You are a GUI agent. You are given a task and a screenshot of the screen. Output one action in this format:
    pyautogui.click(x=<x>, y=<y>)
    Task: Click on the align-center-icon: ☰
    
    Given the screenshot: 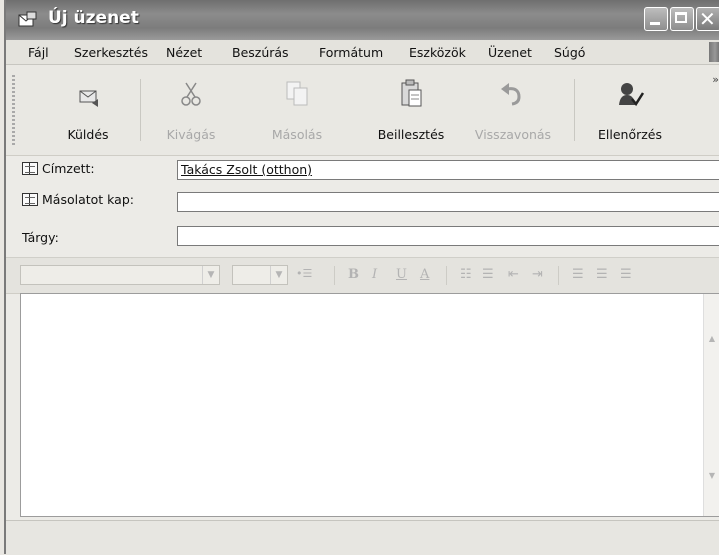 What is the action you would take?
    pyautogui.click(x=602, y=274)
    